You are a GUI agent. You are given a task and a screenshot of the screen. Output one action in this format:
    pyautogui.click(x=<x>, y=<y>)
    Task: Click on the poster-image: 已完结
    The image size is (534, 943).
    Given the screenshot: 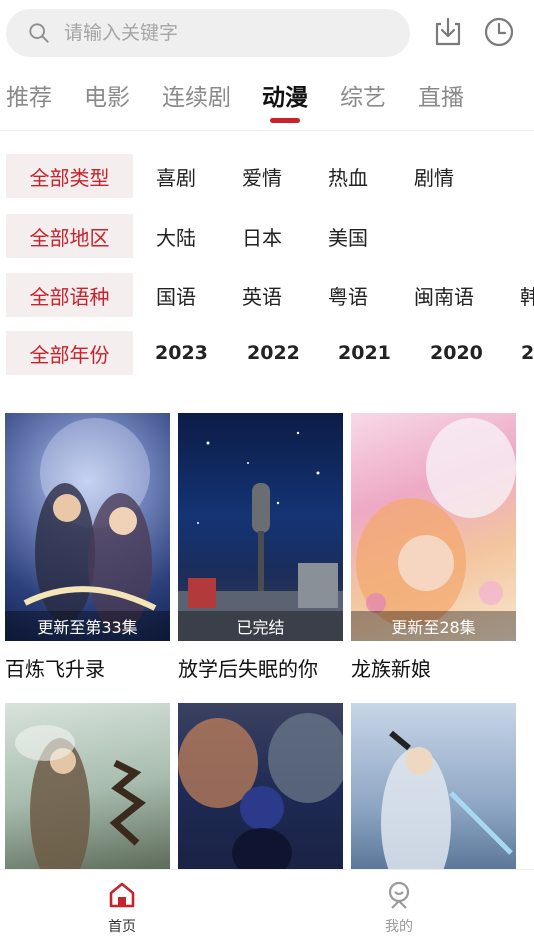 What is the action you would take?
    pyautogui.click(x=260, y=527)
    